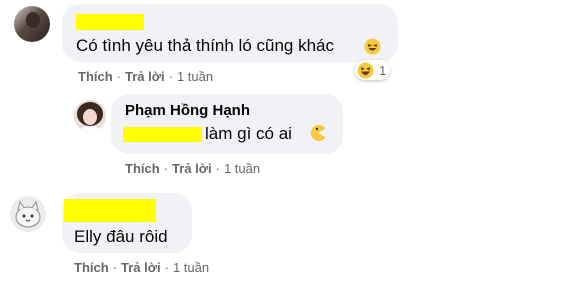  Describe the element at coordinates (372, 46) in the screenshot. I see `grinning-squint-emoji` at that location.